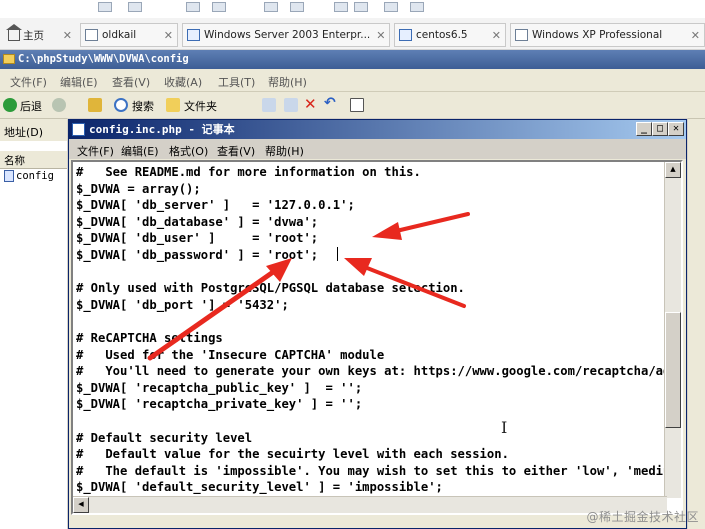 This screenshot has width=705, height=529. What do you see at coordinates (413, 286) in the screenshot?
I see `arrow-to-db-password` at bounding box center [413, 286].